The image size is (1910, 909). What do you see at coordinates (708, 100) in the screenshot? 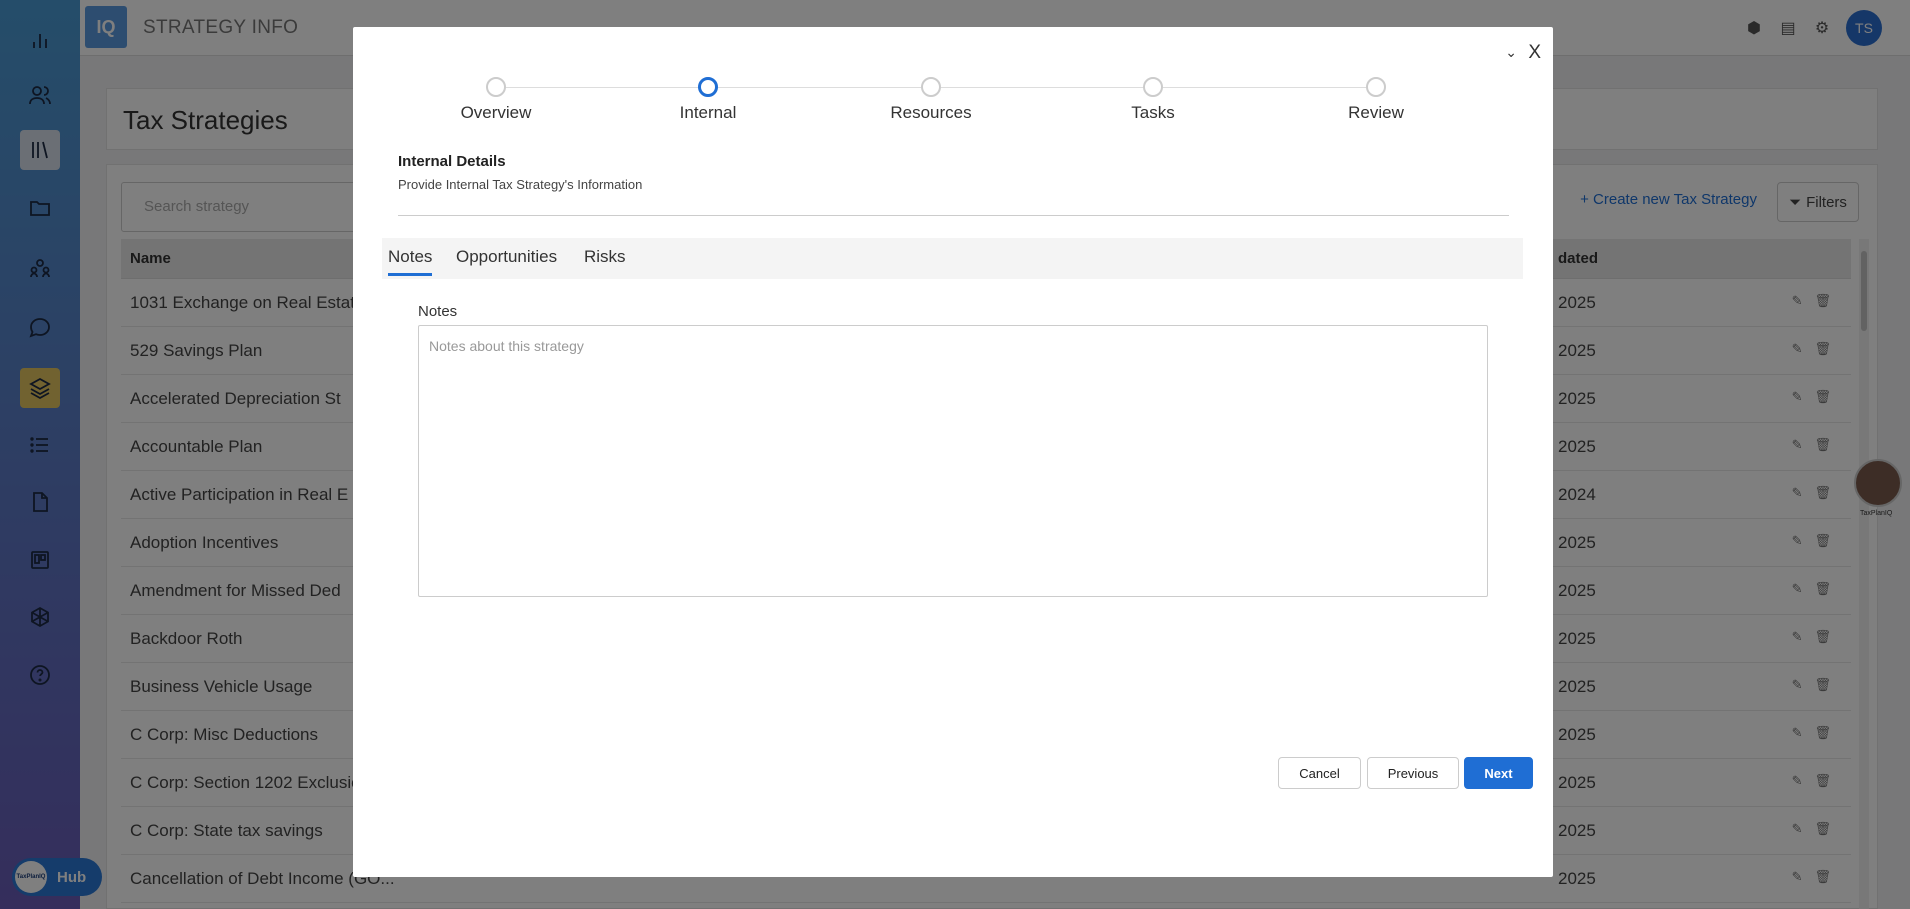
I see `step-internal: Internal` at bounding box center [708, 100].